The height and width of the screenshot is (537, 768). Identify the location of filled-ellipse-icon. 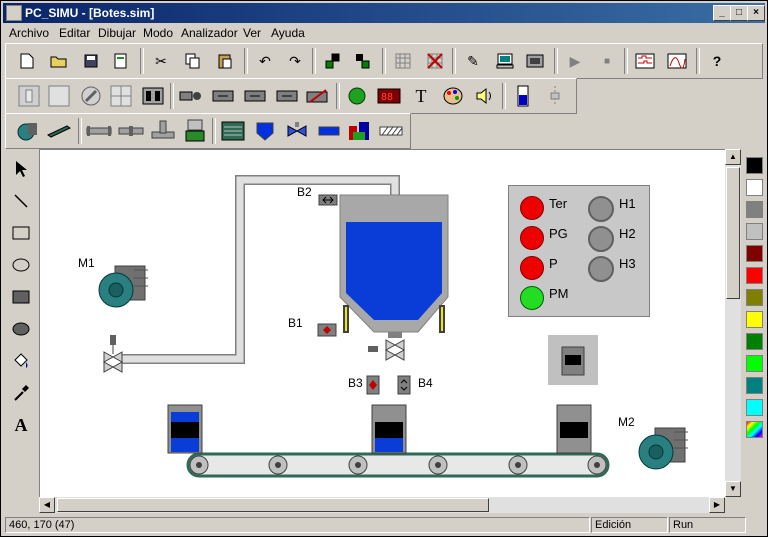
(21, 329).